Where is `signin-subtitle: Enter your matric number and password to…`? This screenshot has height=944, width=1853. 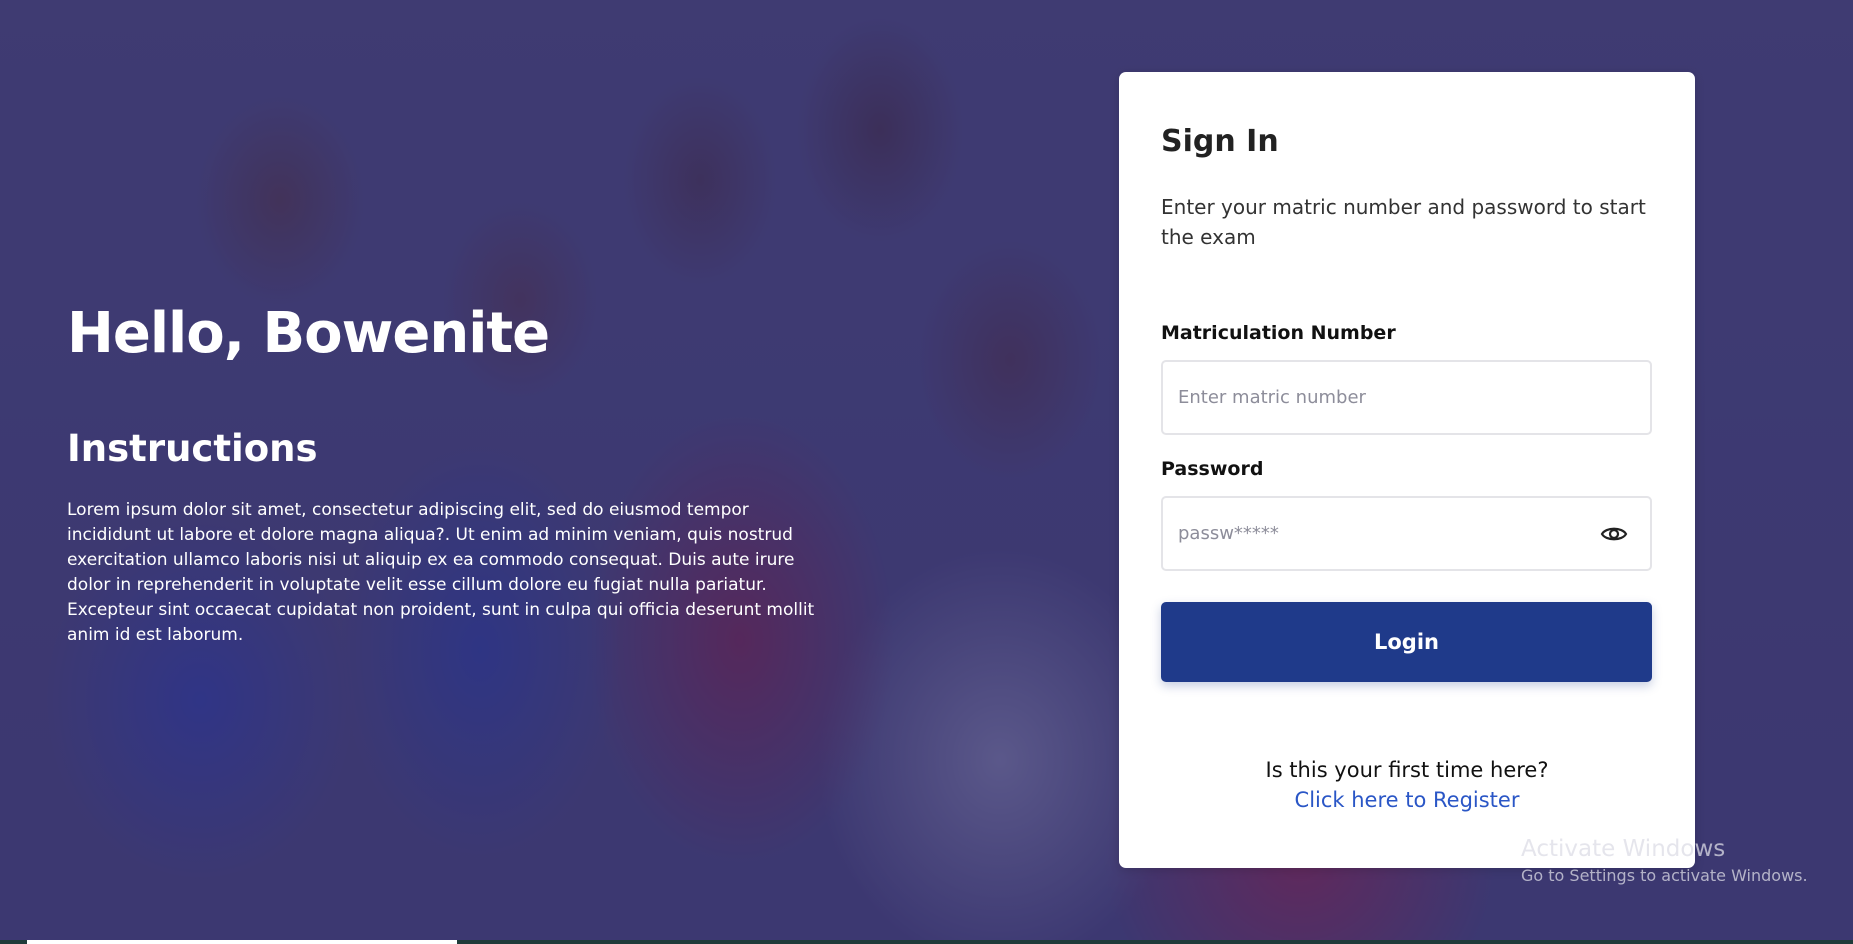 signin-subtitle: Enter your matric number and password to… is located at coordinates (1403, 222).